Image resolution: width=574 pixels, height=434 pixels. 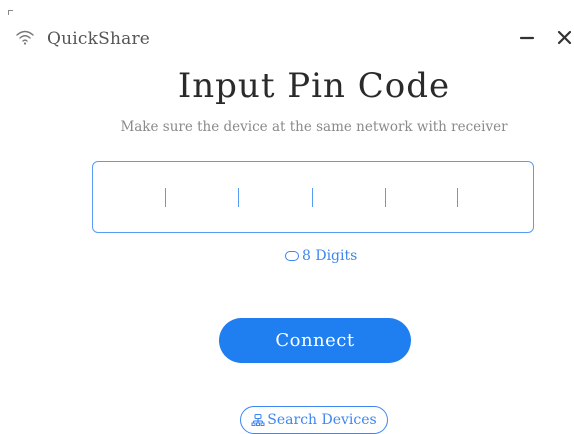 What do you see at coordinates (292, 256) in the screenshot?
I see `oval-toggle-icon` at bounding box center [292, 256].